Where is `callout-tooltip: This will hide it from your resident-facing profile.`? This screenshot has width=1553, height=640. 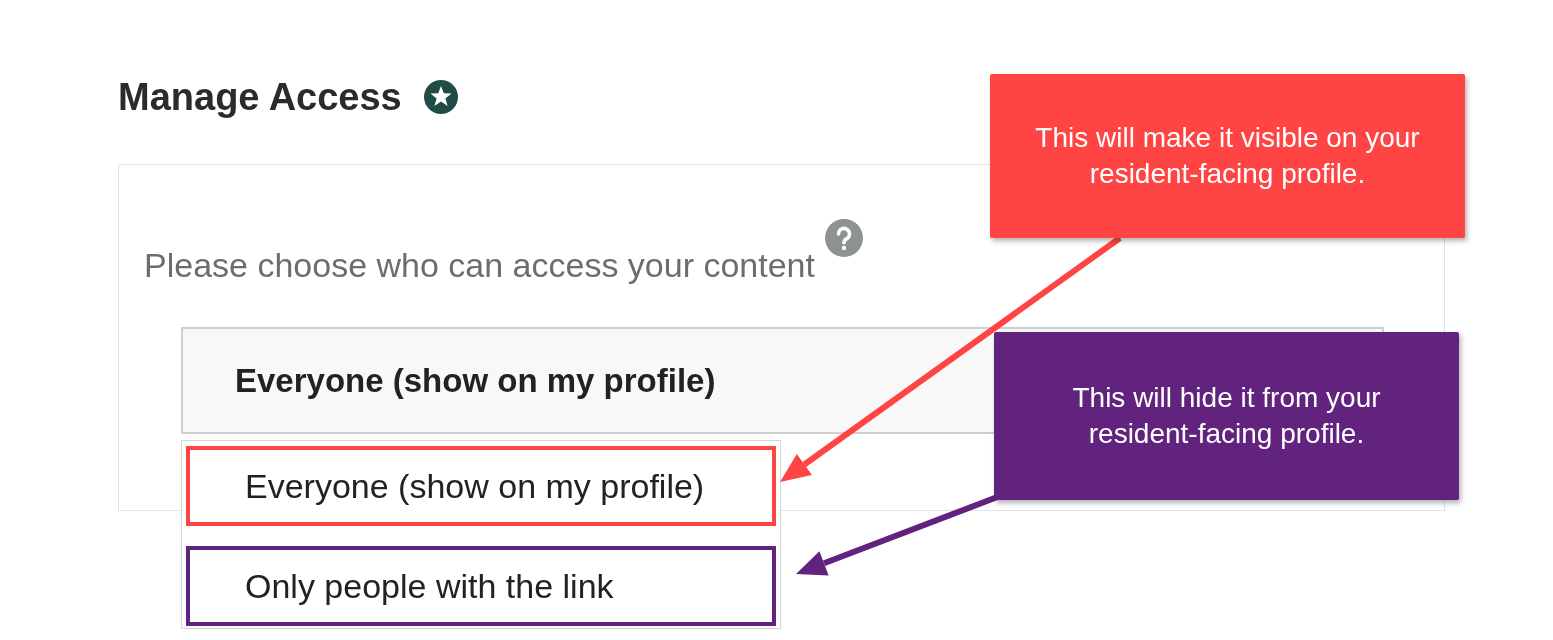 callout-tooltip: This will hide it from your resident-facing profile. is located at coordinates (1226, 416).